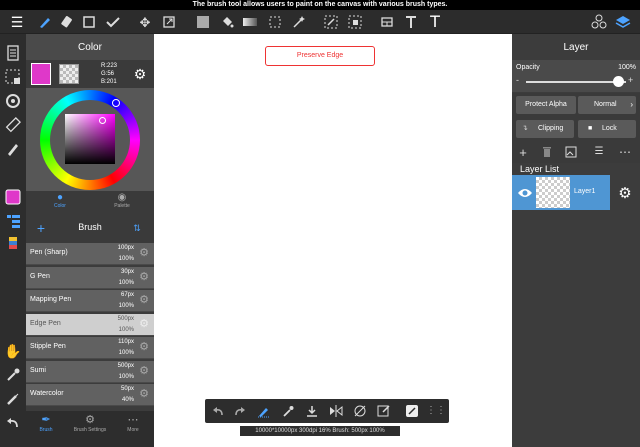 The image size is (640, 447). What do you see at coordinates (169, 22) in the screenshot?
I see `transform-icon` at bounding box center [169, 22].